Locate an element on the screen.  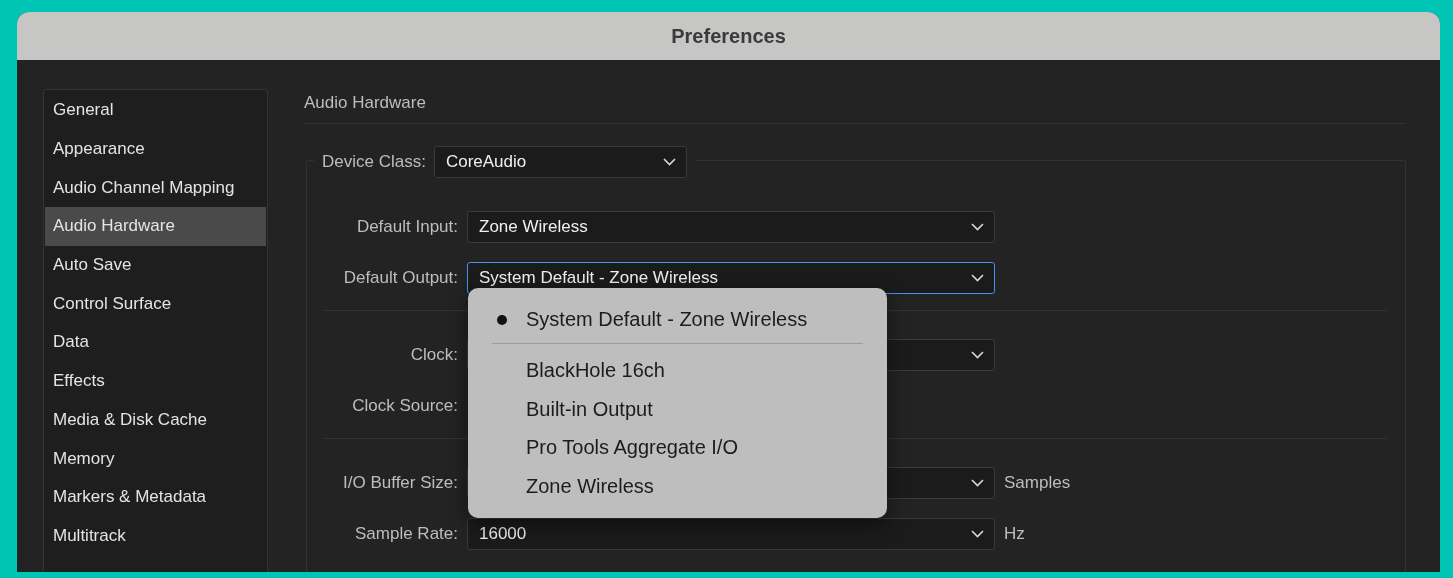
window-title: Preferences is located at coordinates (728, 36).